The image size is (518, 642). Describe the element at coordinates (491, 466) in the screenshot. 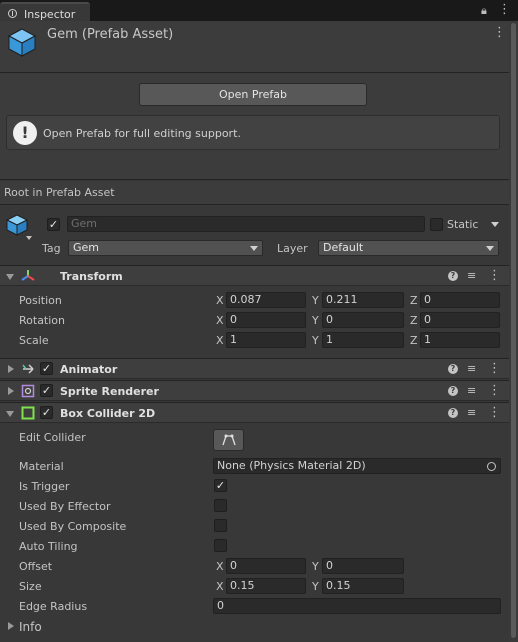

I see `object-picker-icon` at that location.